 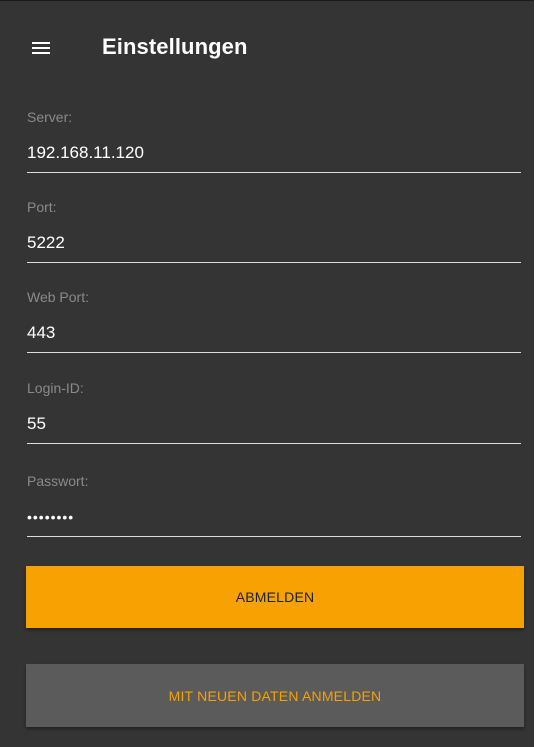 What do you see at coordinates (175, 46) in the screenshot?
I see `page-title: Einstellungen` at bounding box center [175, 46].